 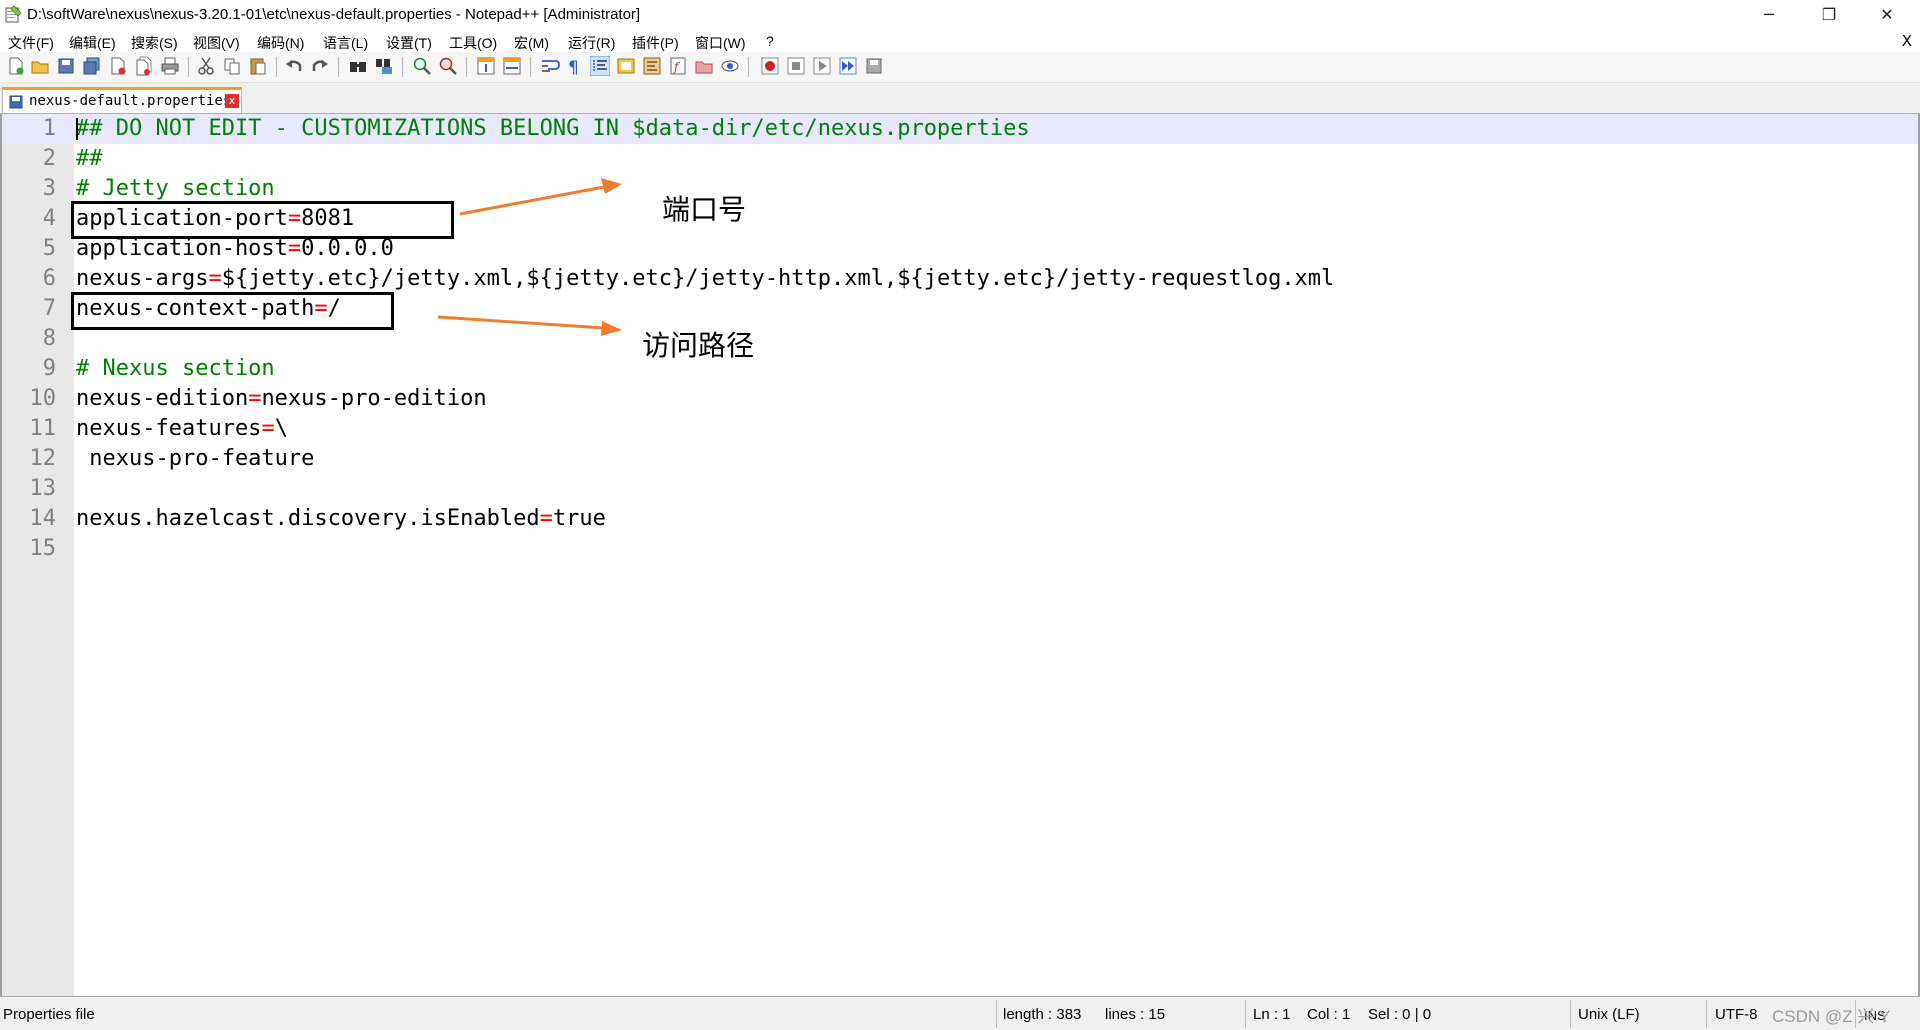 What do you see at coordinates (154, 43) in the screenshot?
I see `menu-search: 搜索(S)` at bounding box center [154, 43].